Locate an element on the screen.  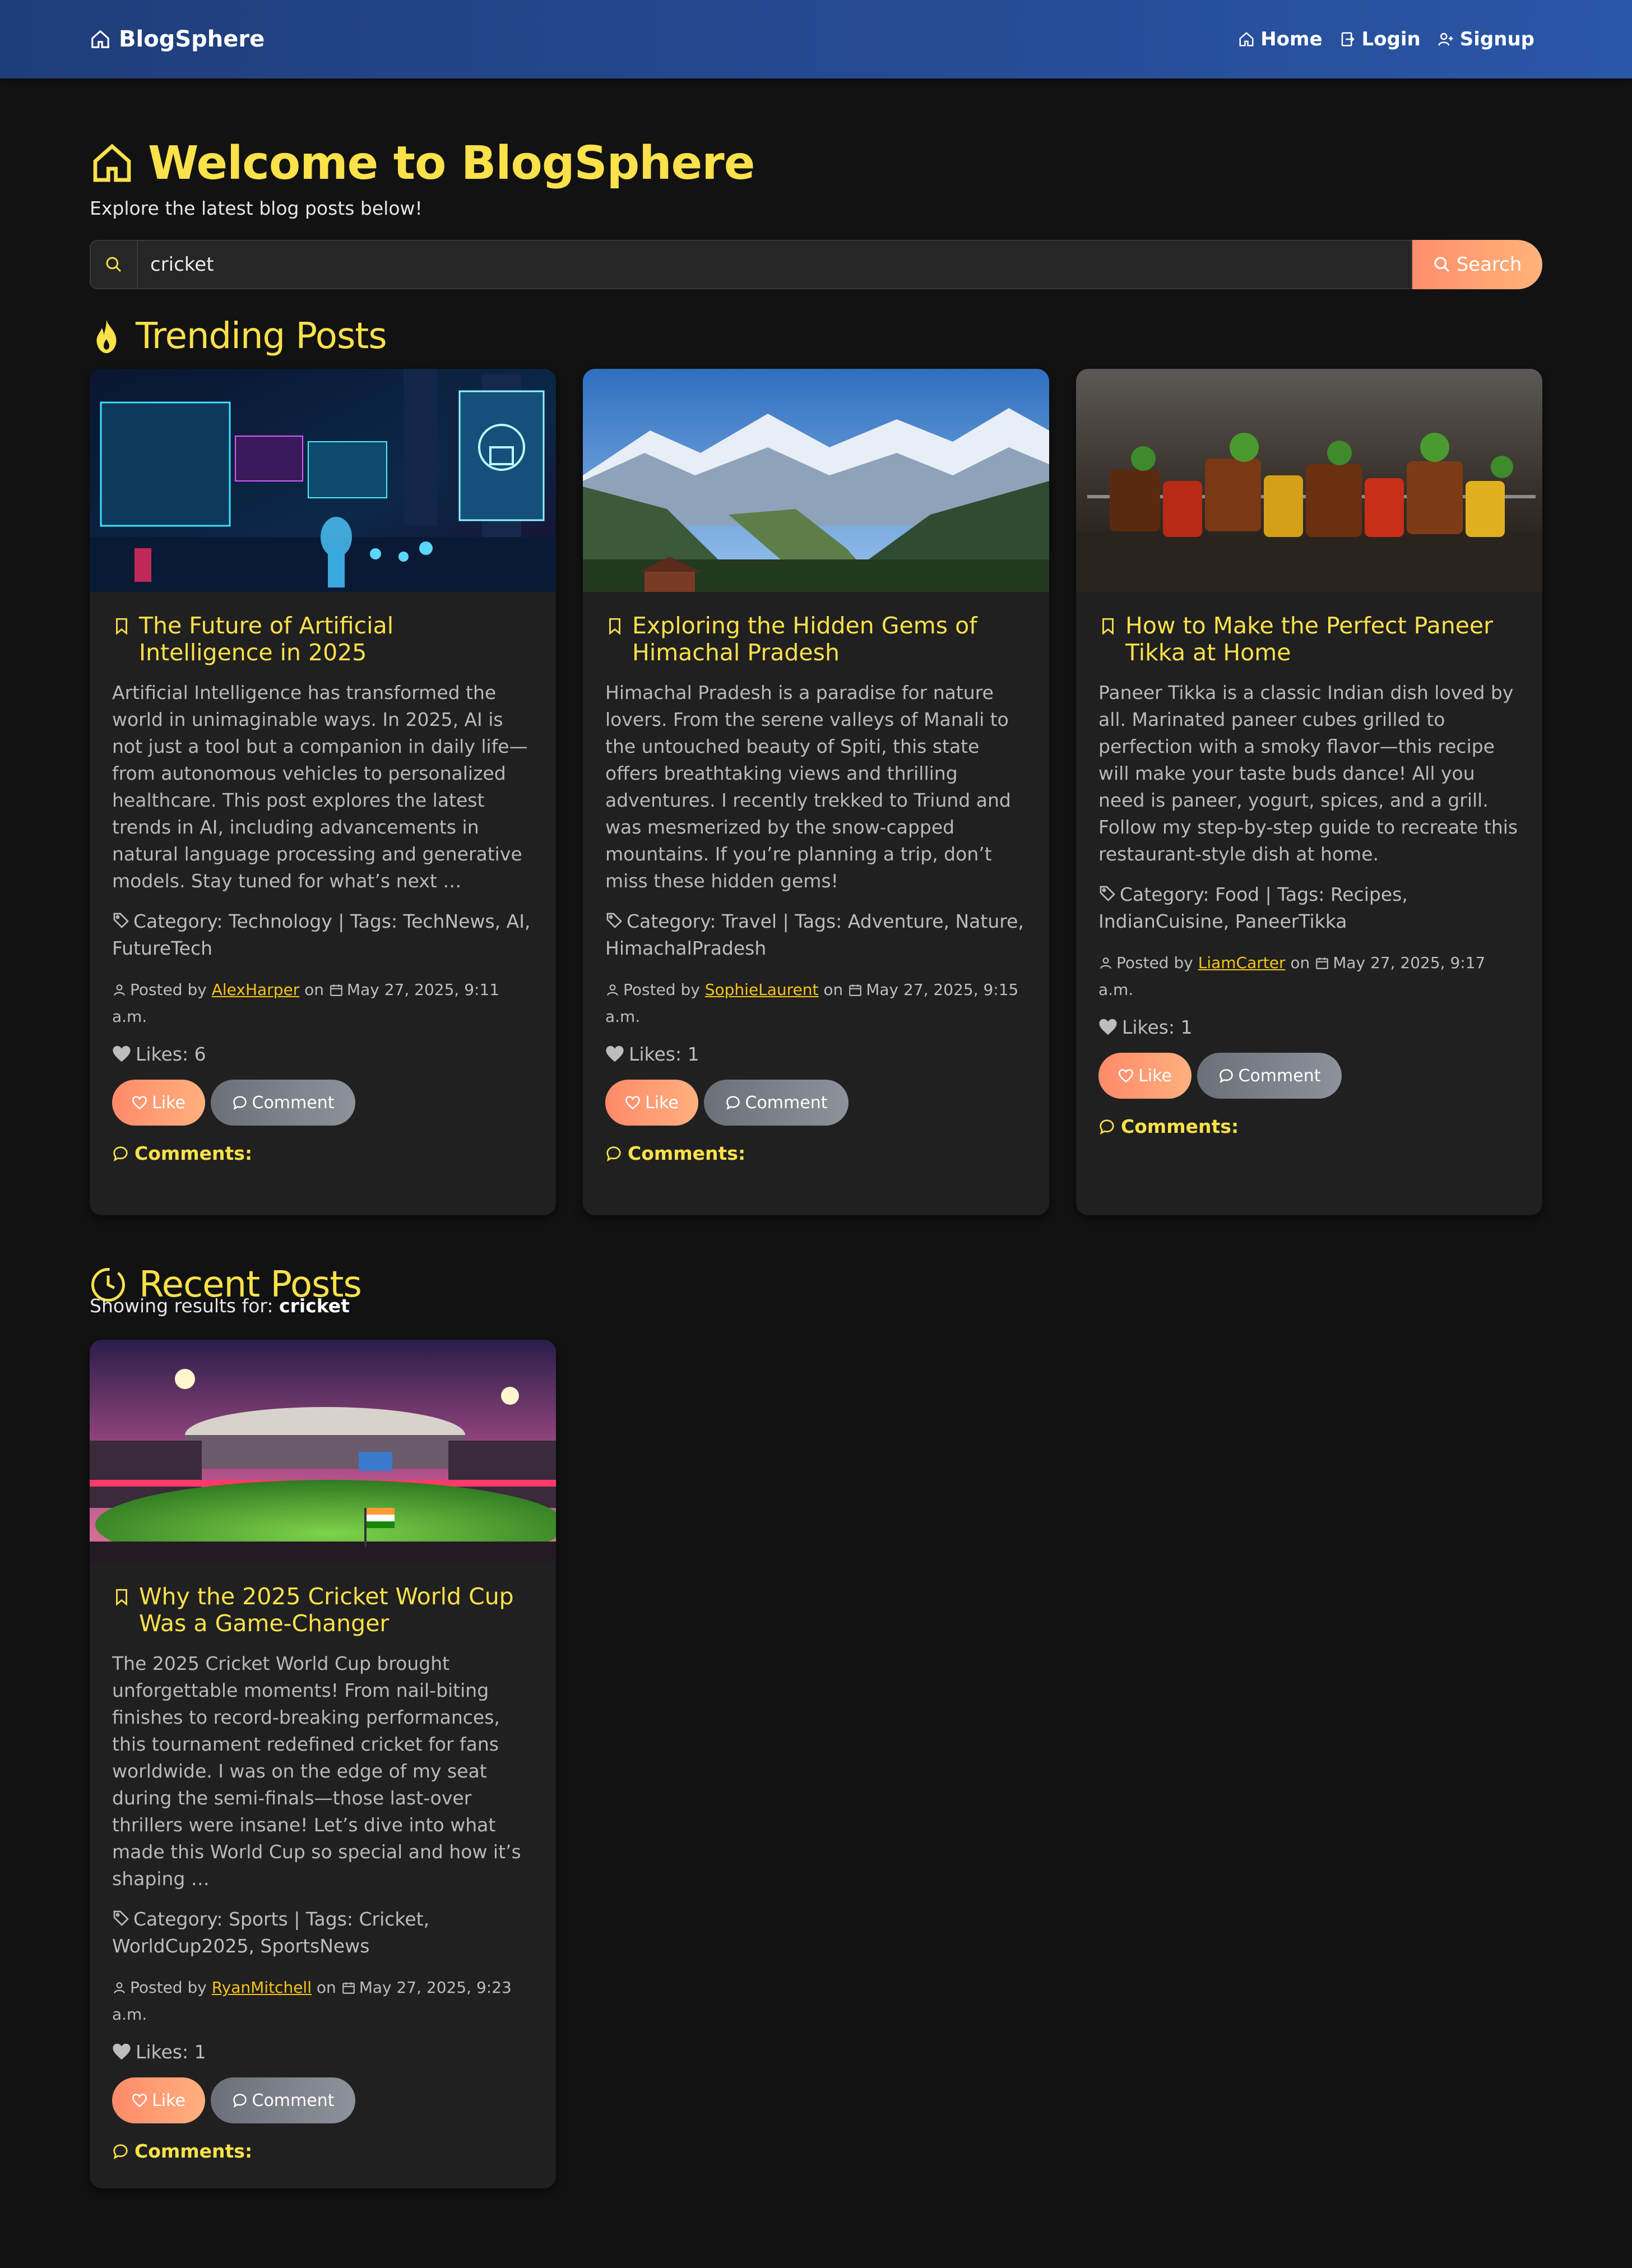
search-button-label: Search is located at coordinates (1489, 264).